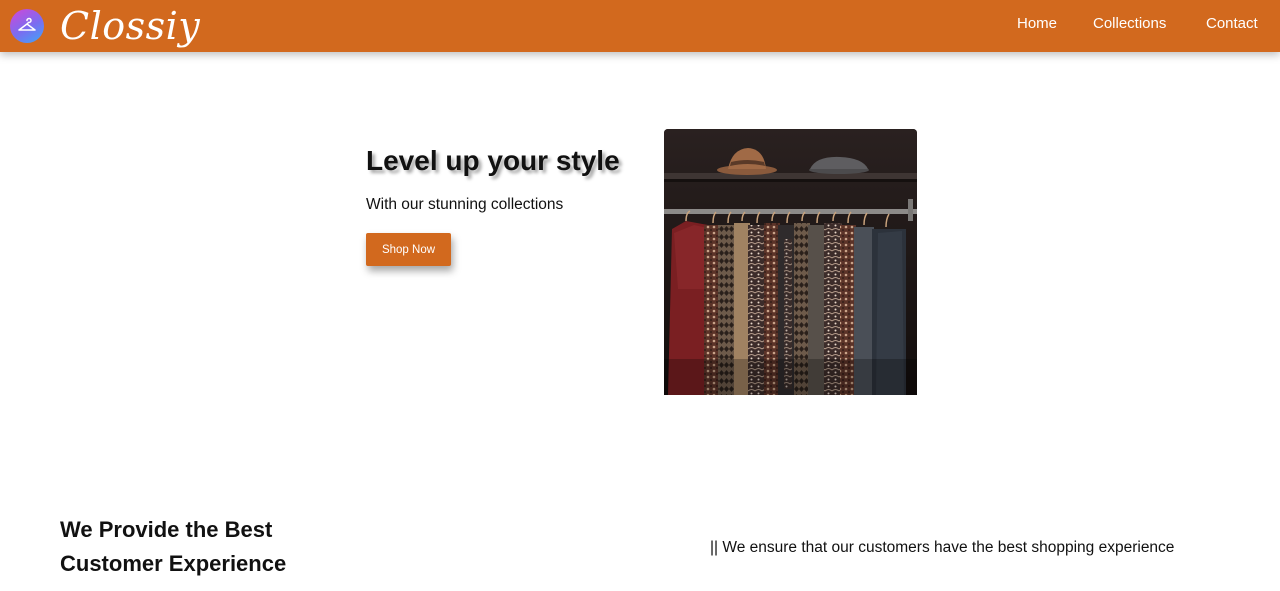 This screenshot has height=591, width=1280. What do you see at coordinates (1037, 23) in the screenshot?
I see `nav-link-home: Home` at bounding box center [1037, 23].